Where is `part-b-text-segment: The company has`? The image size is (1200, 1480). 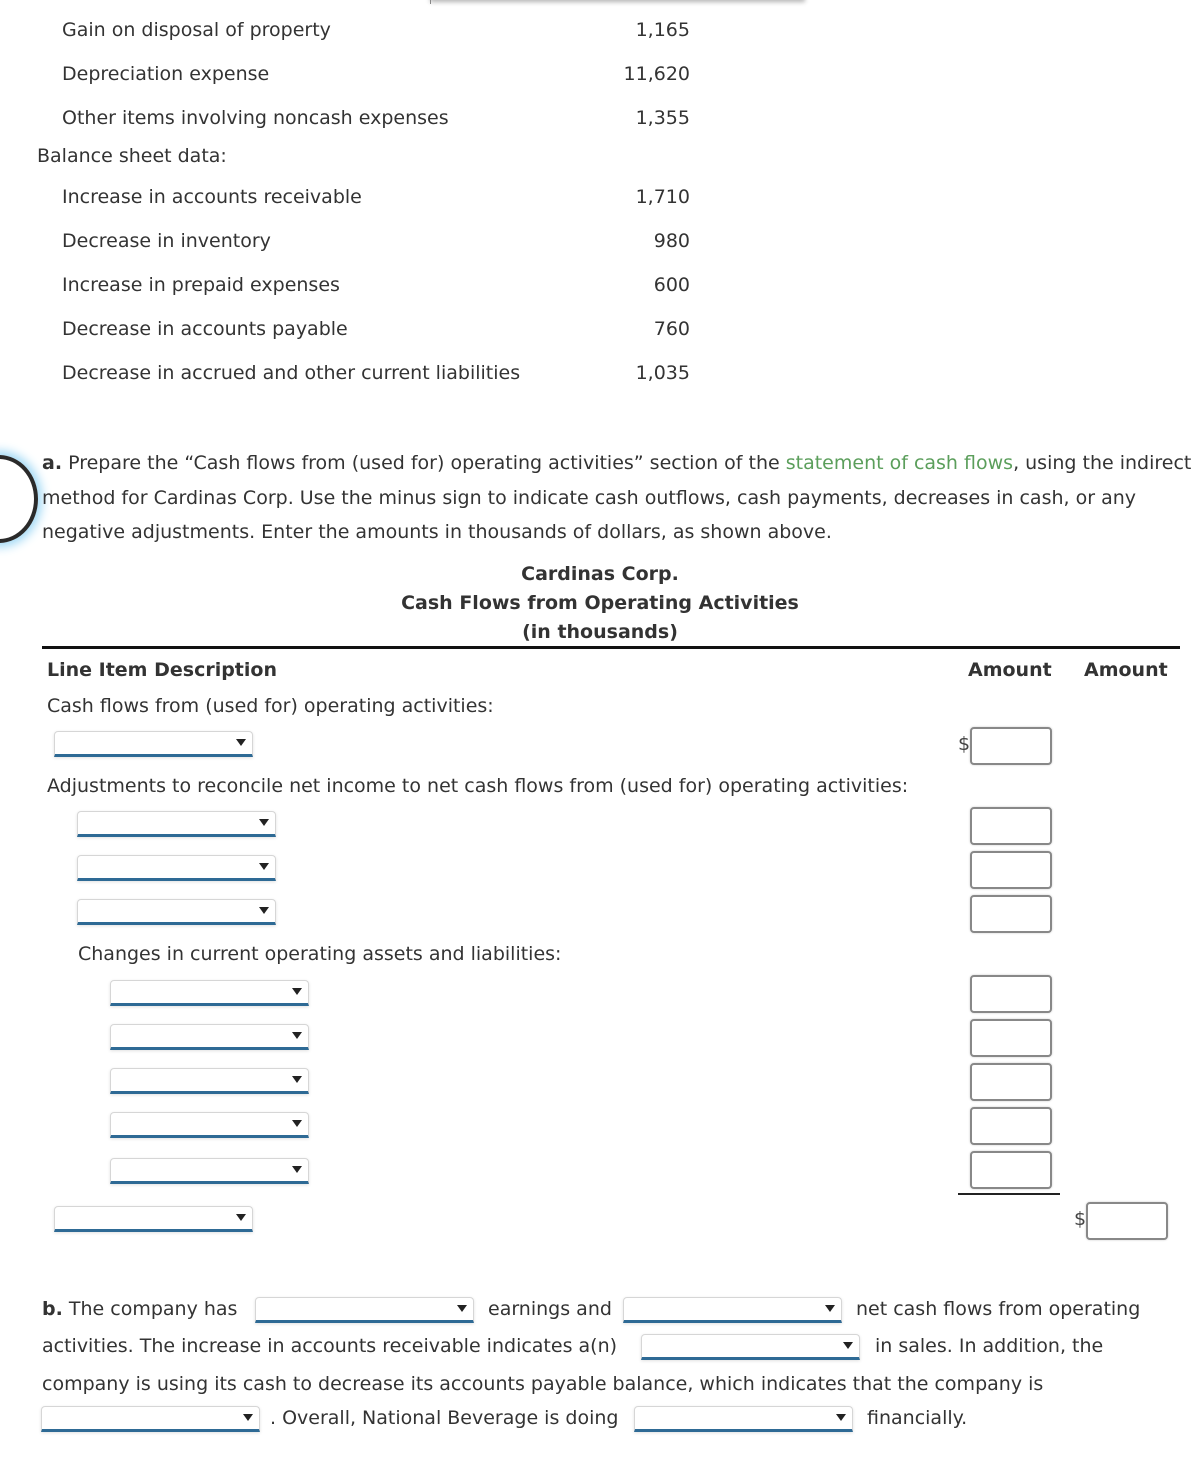 part-b-text-segment: The company has is located at coordinates (150, 1309).